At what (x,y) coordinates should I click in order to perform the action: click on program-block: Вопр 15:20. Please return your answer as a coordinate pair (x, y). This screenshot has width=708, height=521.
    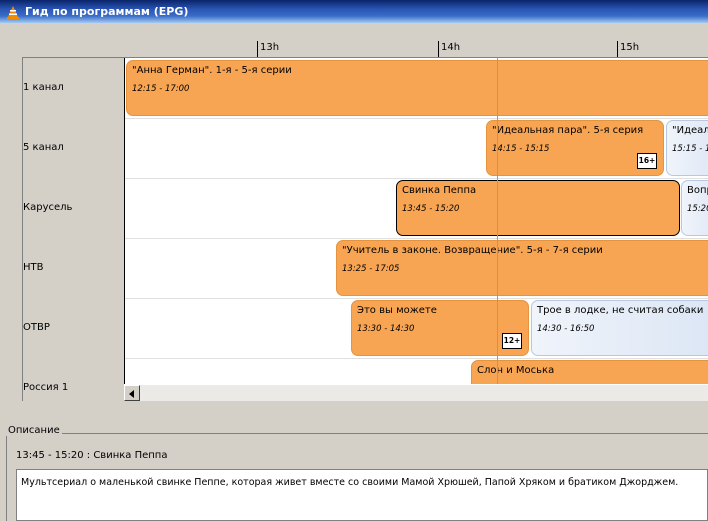
    Looking at the image, I should click on (694, 208).